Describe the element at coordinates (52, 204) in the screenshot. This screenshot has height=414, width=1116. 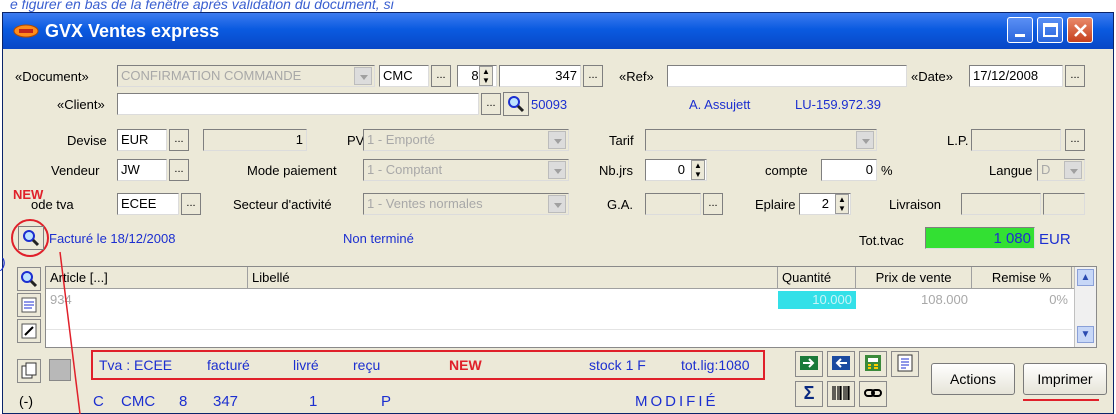
I see `code-tva-label: ode tva` at that location.